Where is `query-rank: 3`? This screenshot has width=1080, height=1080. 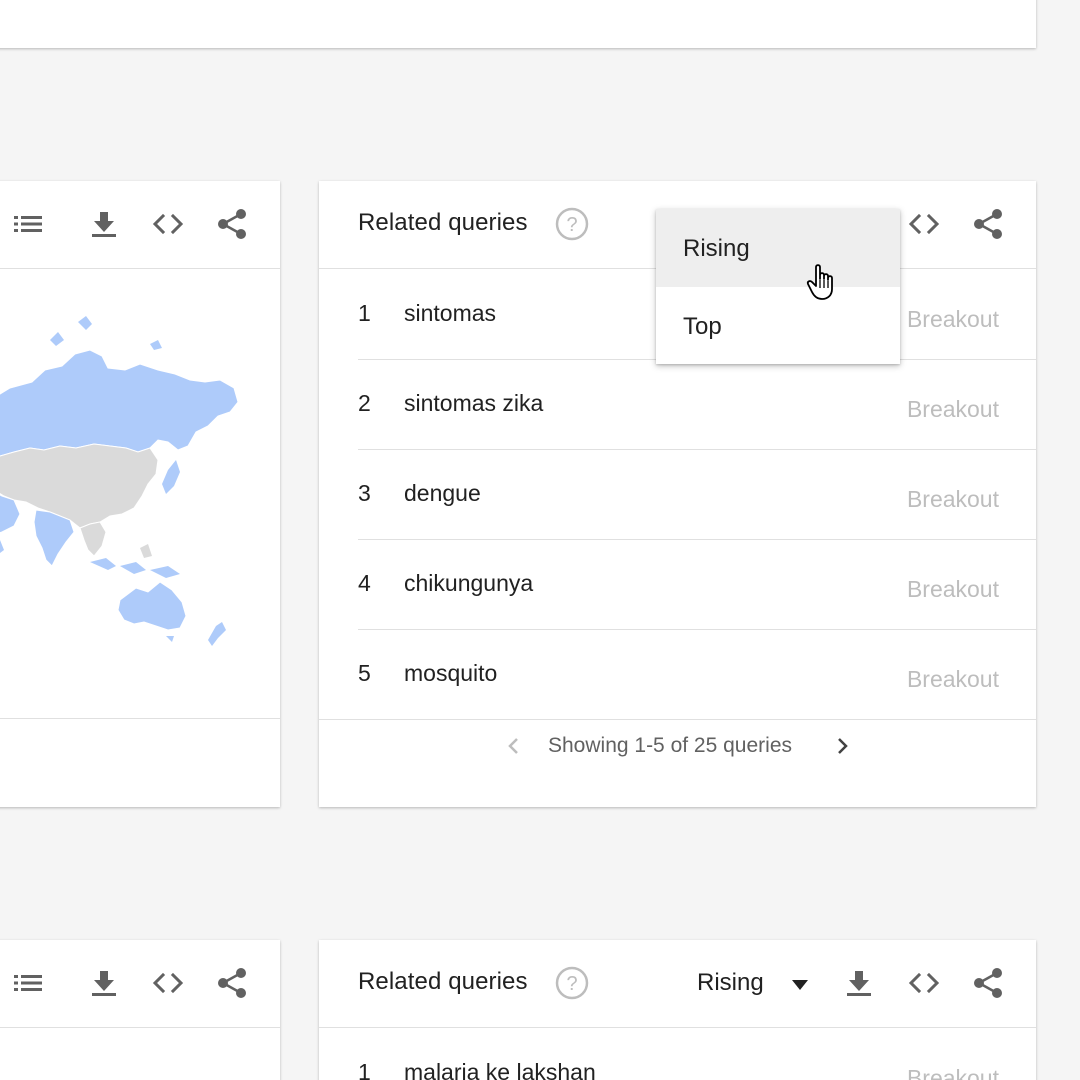
query-rank: 3 is located at coordinates (364, 493).